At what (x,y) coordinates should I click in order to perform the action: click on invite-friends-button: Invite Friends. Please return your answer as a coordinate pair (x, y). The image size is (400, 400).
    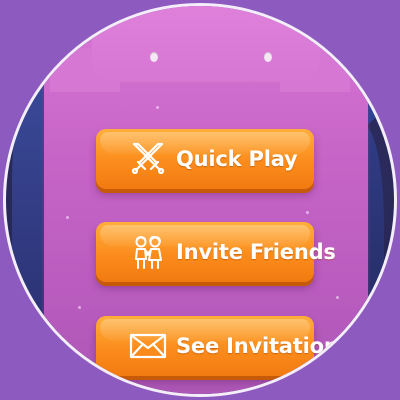
    Looking at the image, I should click on (216, 252).